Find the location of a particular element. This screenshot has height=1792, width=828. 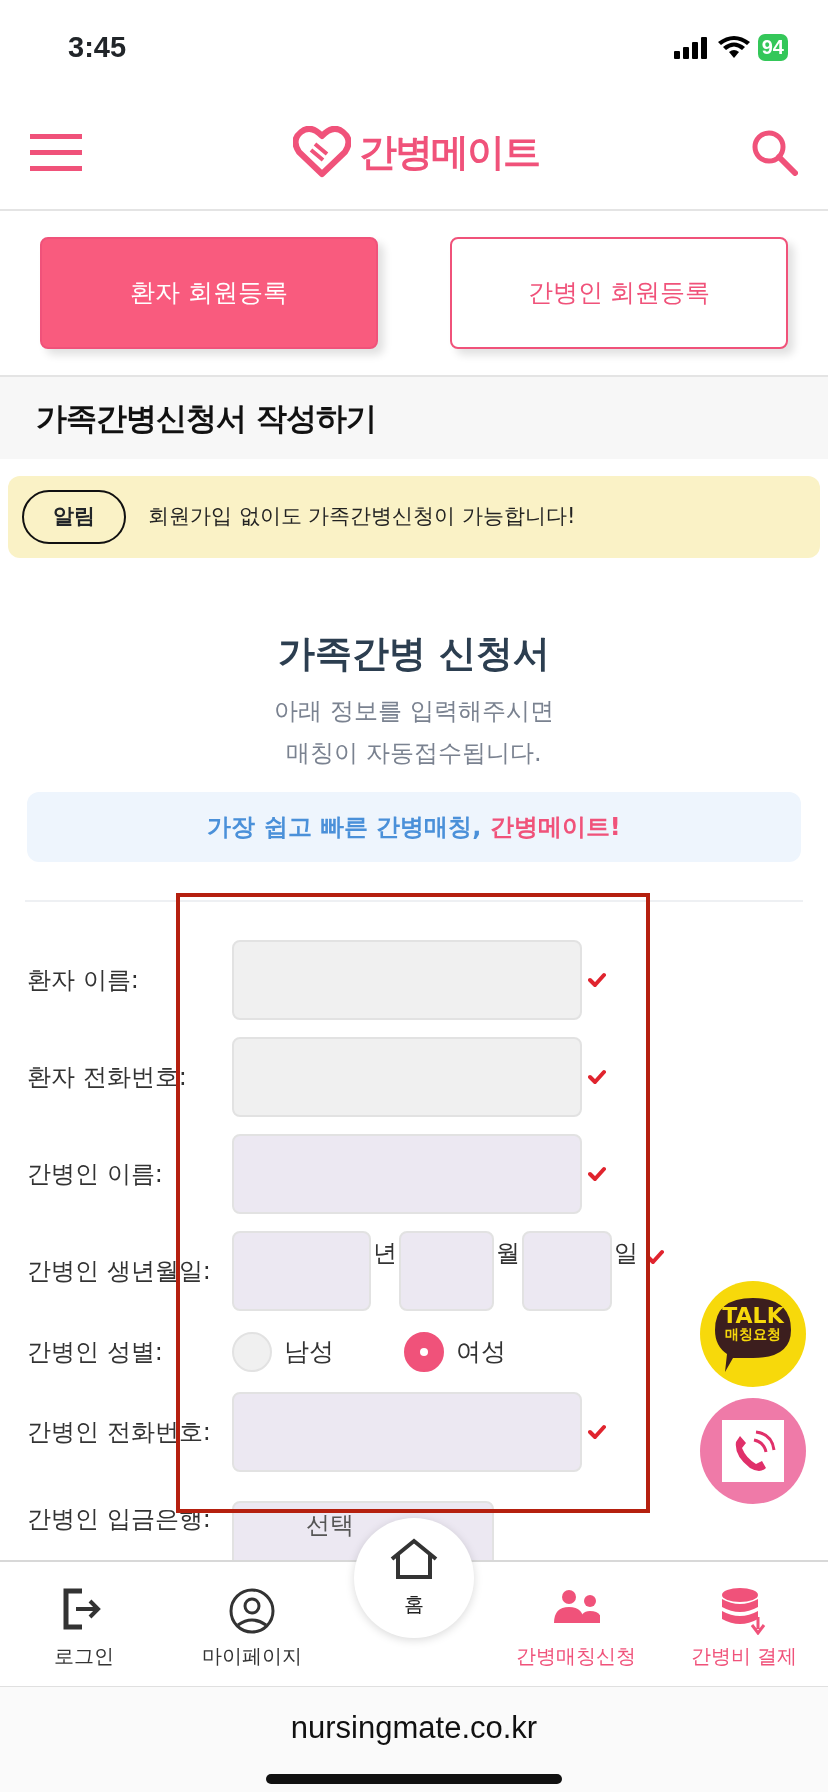

heart-handshake-icon is located at coordinates (322, 152).